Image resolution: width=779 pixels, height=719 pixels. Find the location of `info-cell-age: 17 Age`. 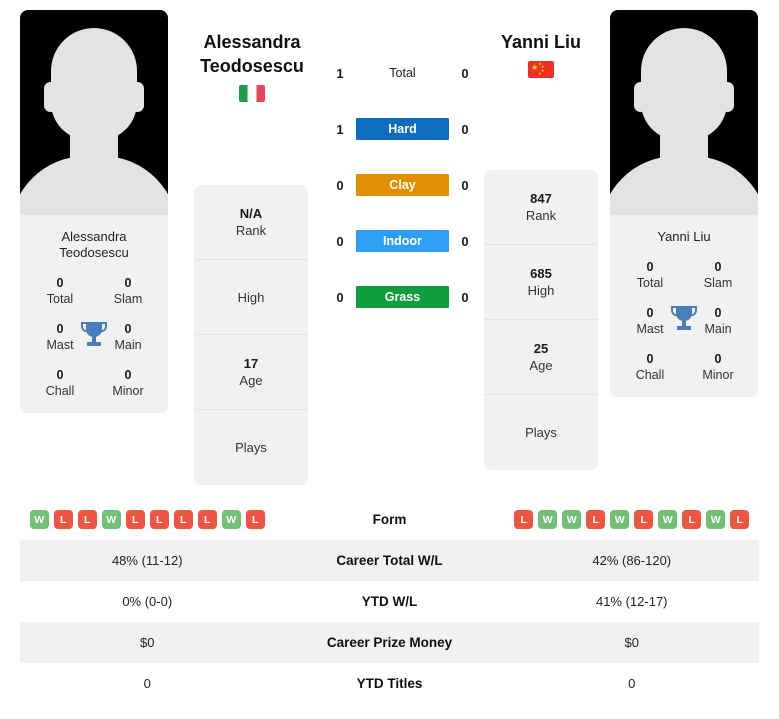

info-cell-age: 17 Age is located at coordinates (251, 372).